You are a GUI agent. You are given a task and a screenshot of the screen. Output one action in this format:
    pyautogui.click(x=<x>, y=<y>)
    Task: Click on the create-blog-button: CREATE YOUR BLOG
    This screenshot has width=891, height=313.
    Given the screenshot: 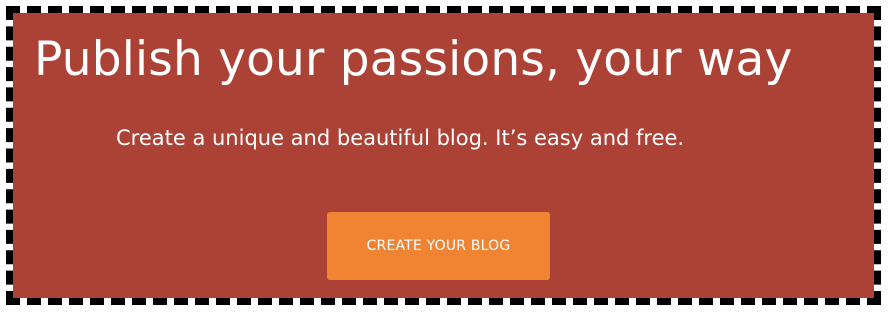 What is the action you would take?
    pyautogui.click(x=438, y=246)
    